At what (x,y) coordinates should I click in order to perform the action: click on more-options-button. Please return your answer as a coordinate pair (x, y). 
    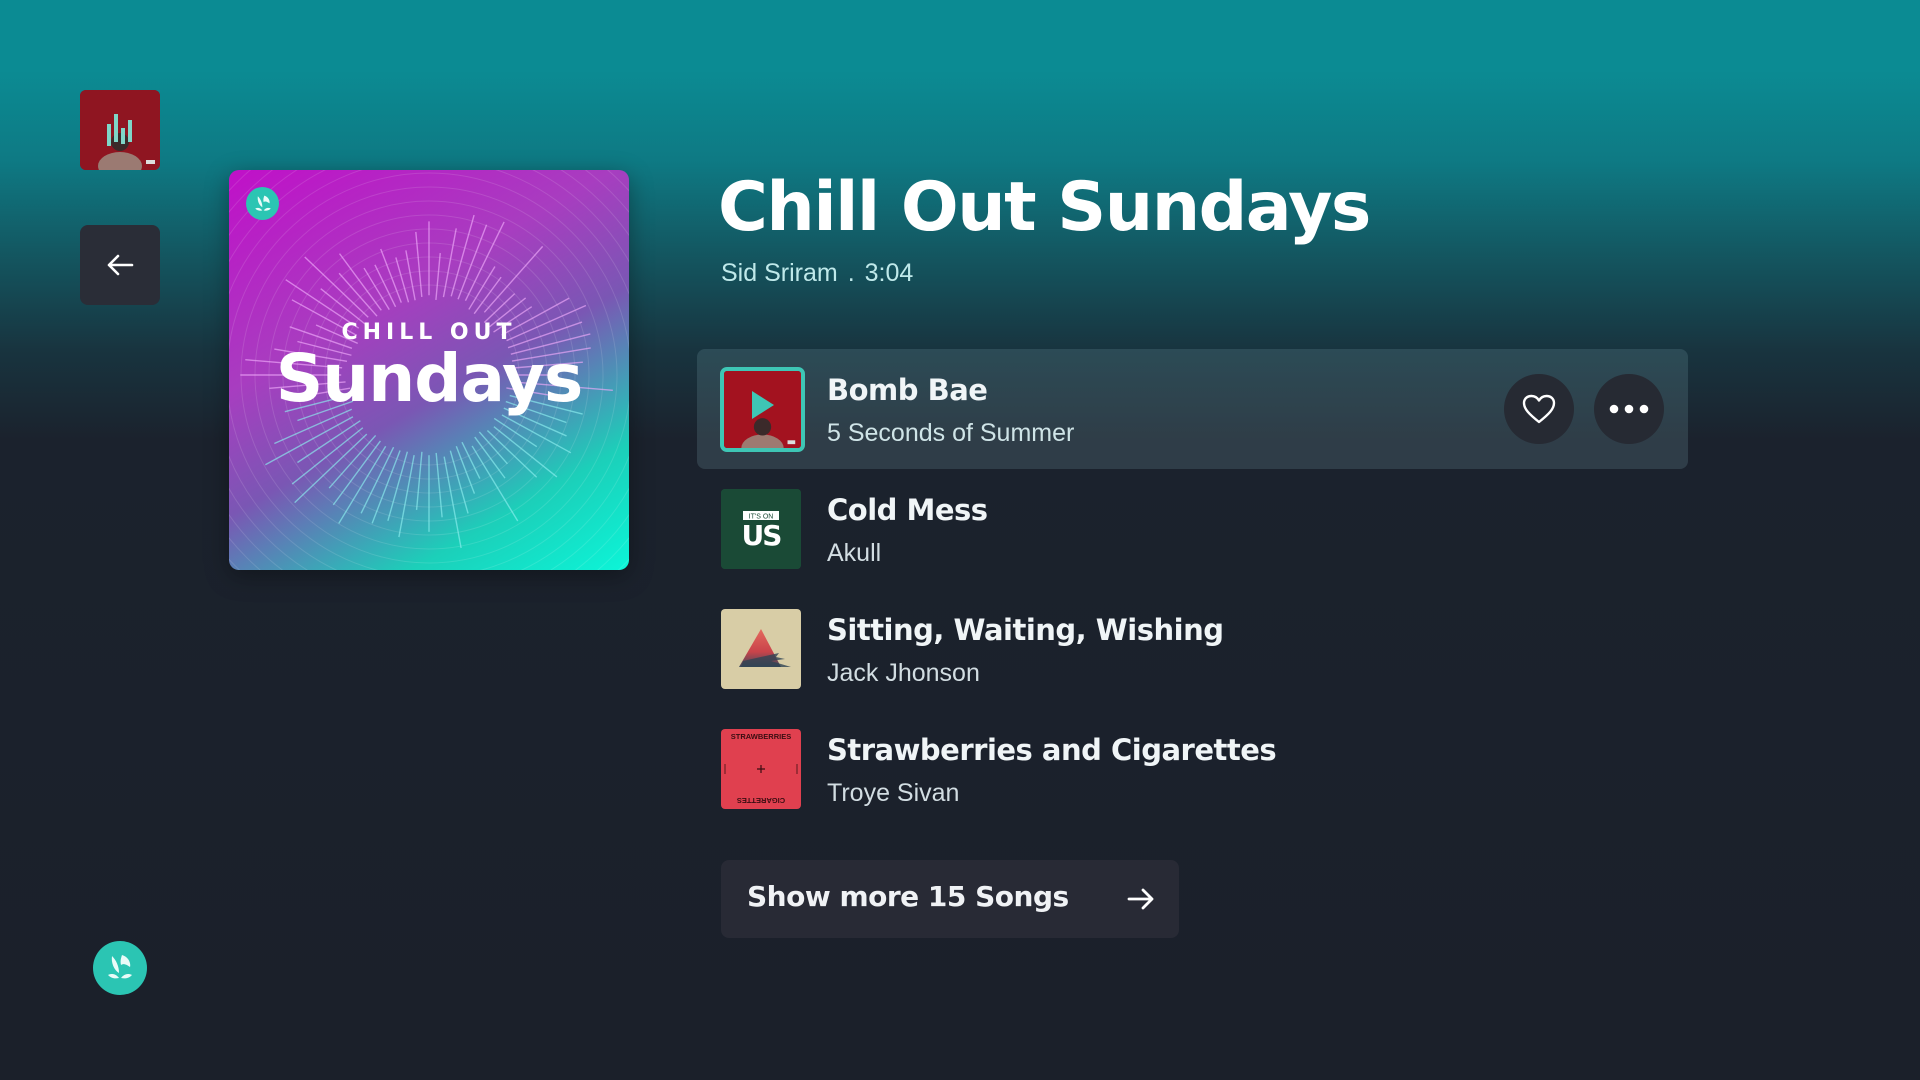
    Looking at the image, I should click on (1629, 409).